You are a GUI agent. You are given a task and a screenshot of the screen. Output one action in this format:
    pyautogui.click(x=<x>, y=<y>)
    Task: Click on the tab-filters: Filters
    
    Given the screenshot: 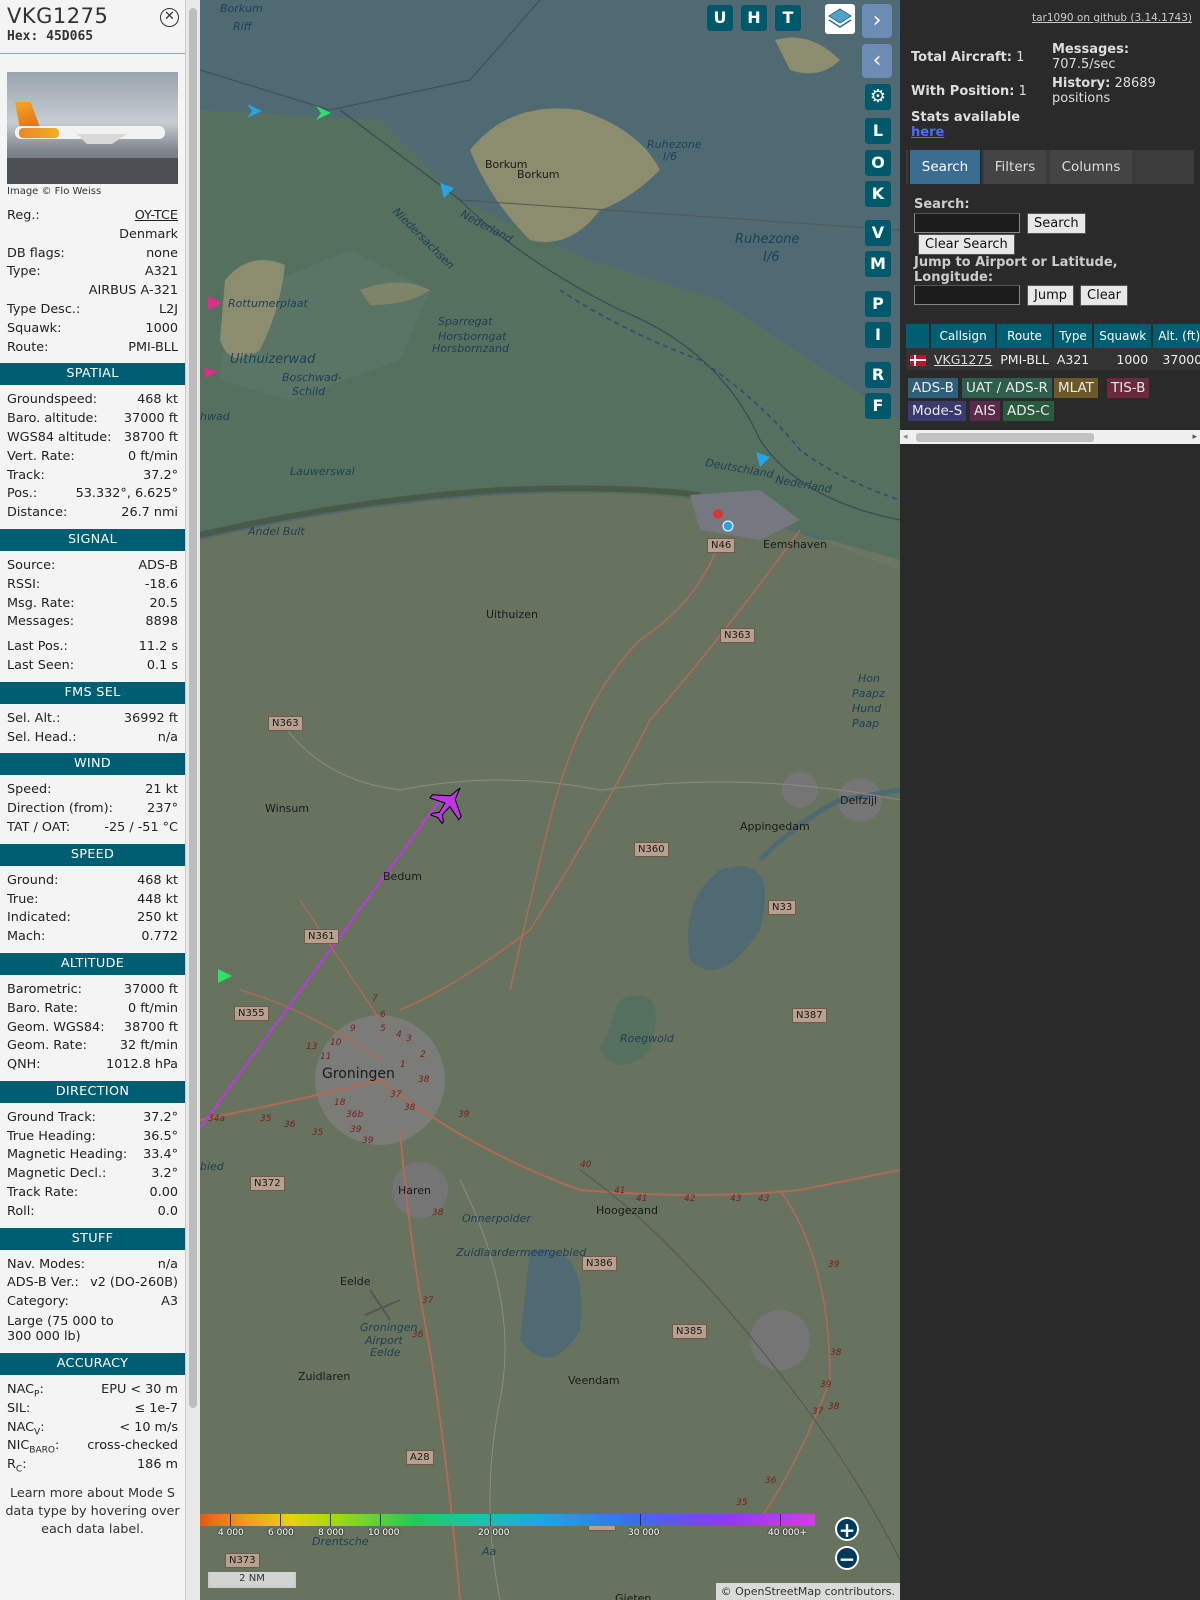 What is the action you would take?
    pyautogui.click(x=1015, y=167)
    